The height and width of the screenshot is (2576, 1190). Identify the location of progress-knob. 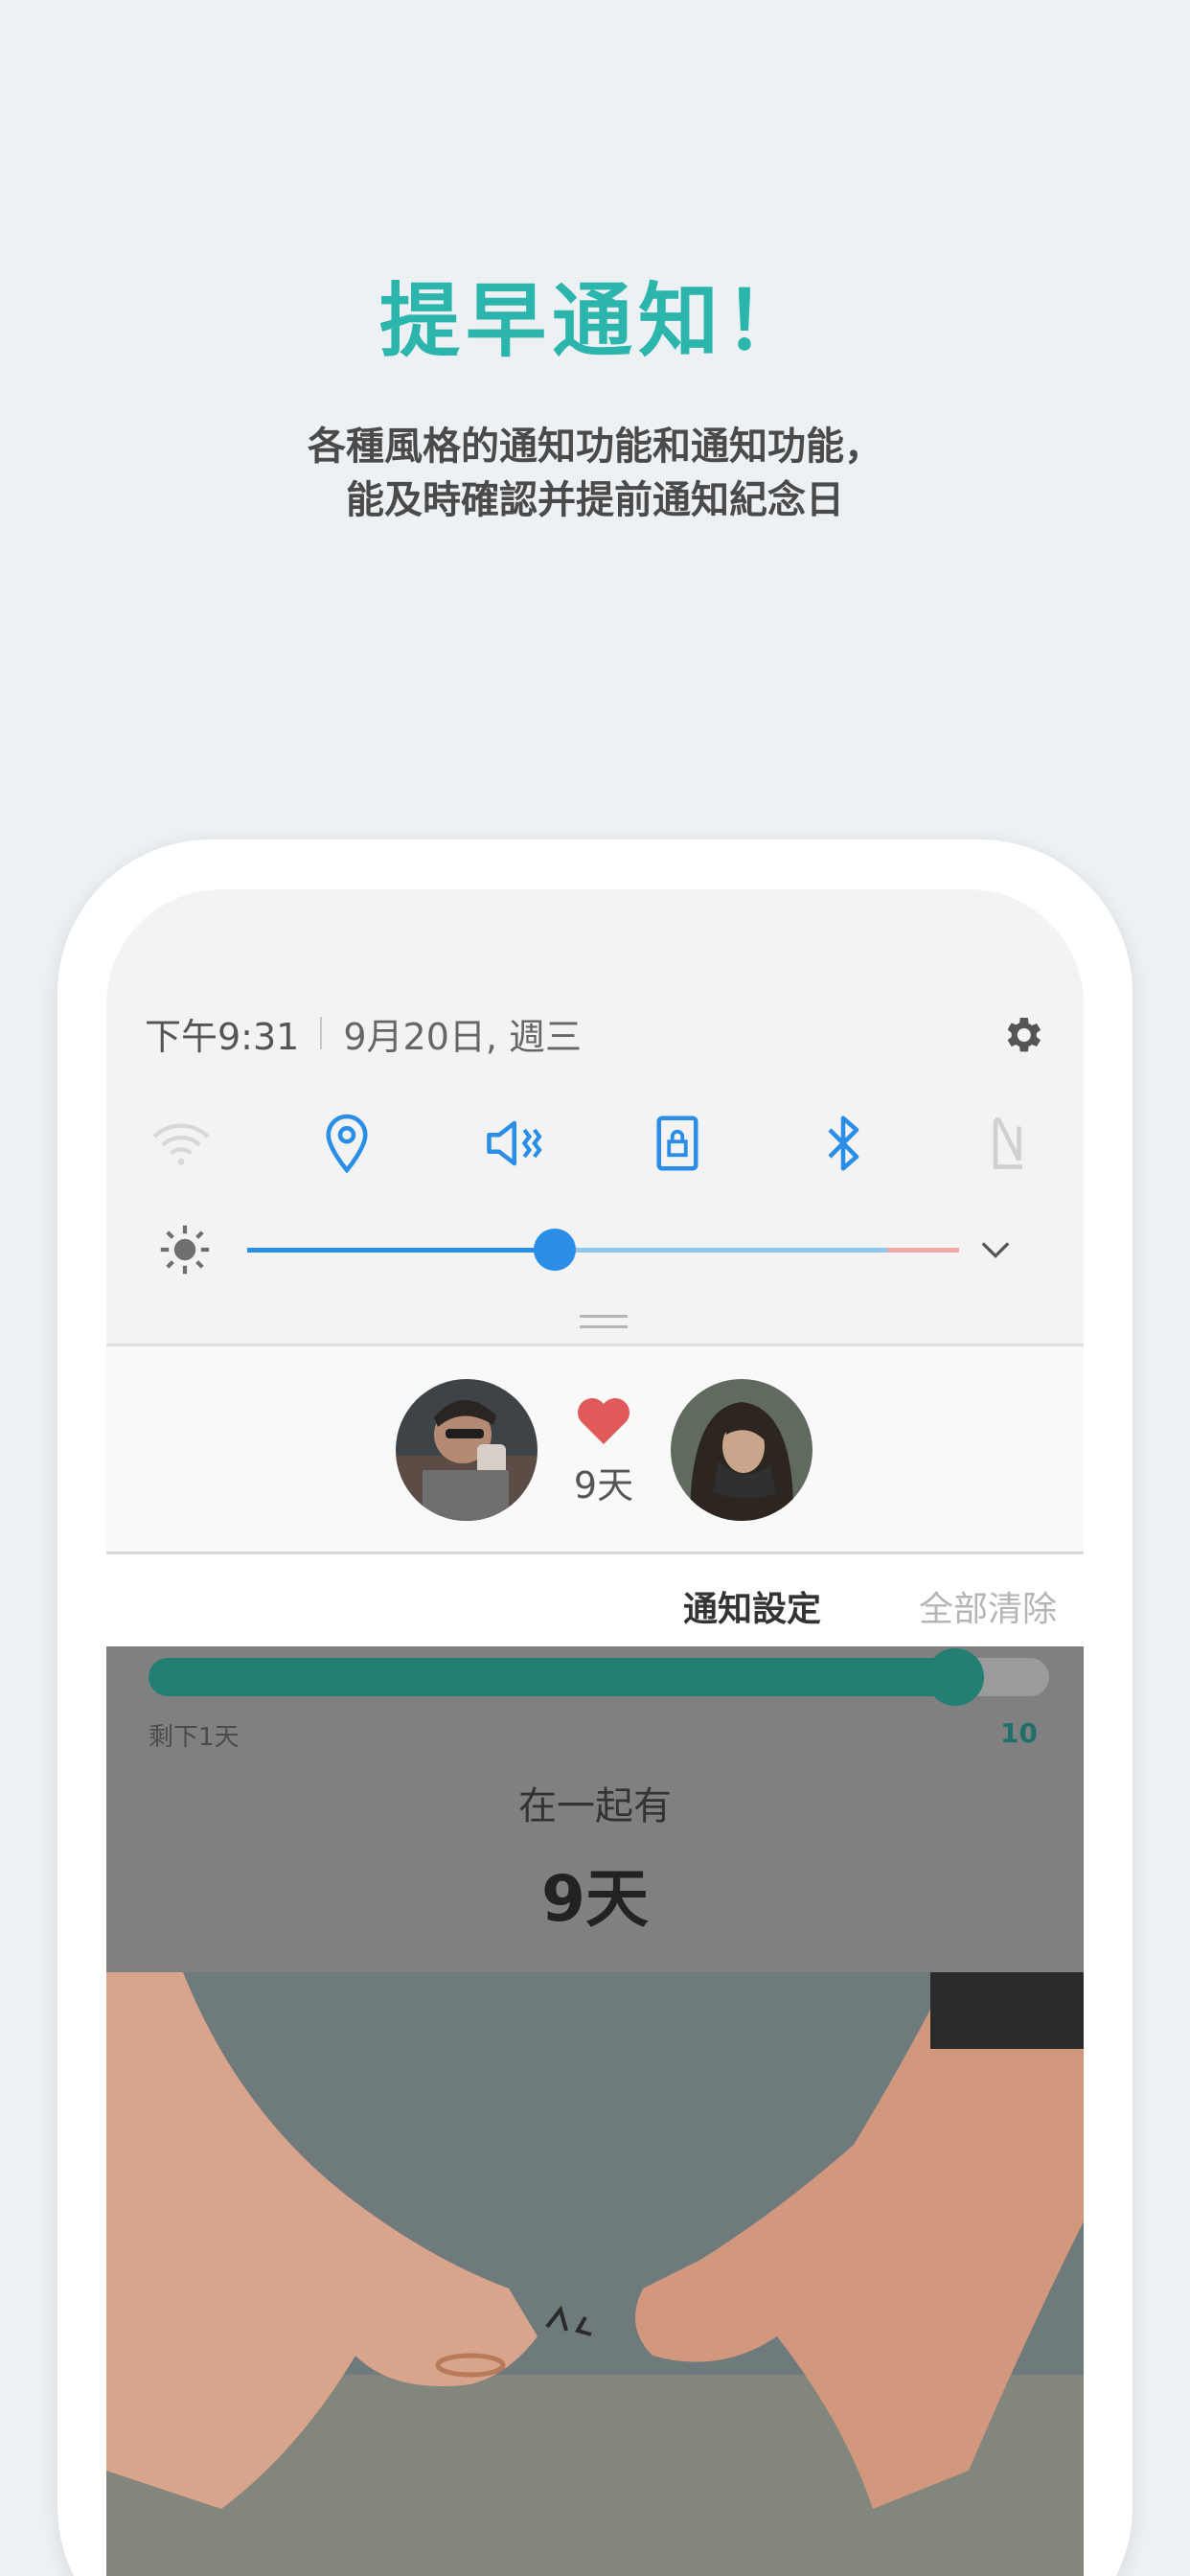
(956, 1677).